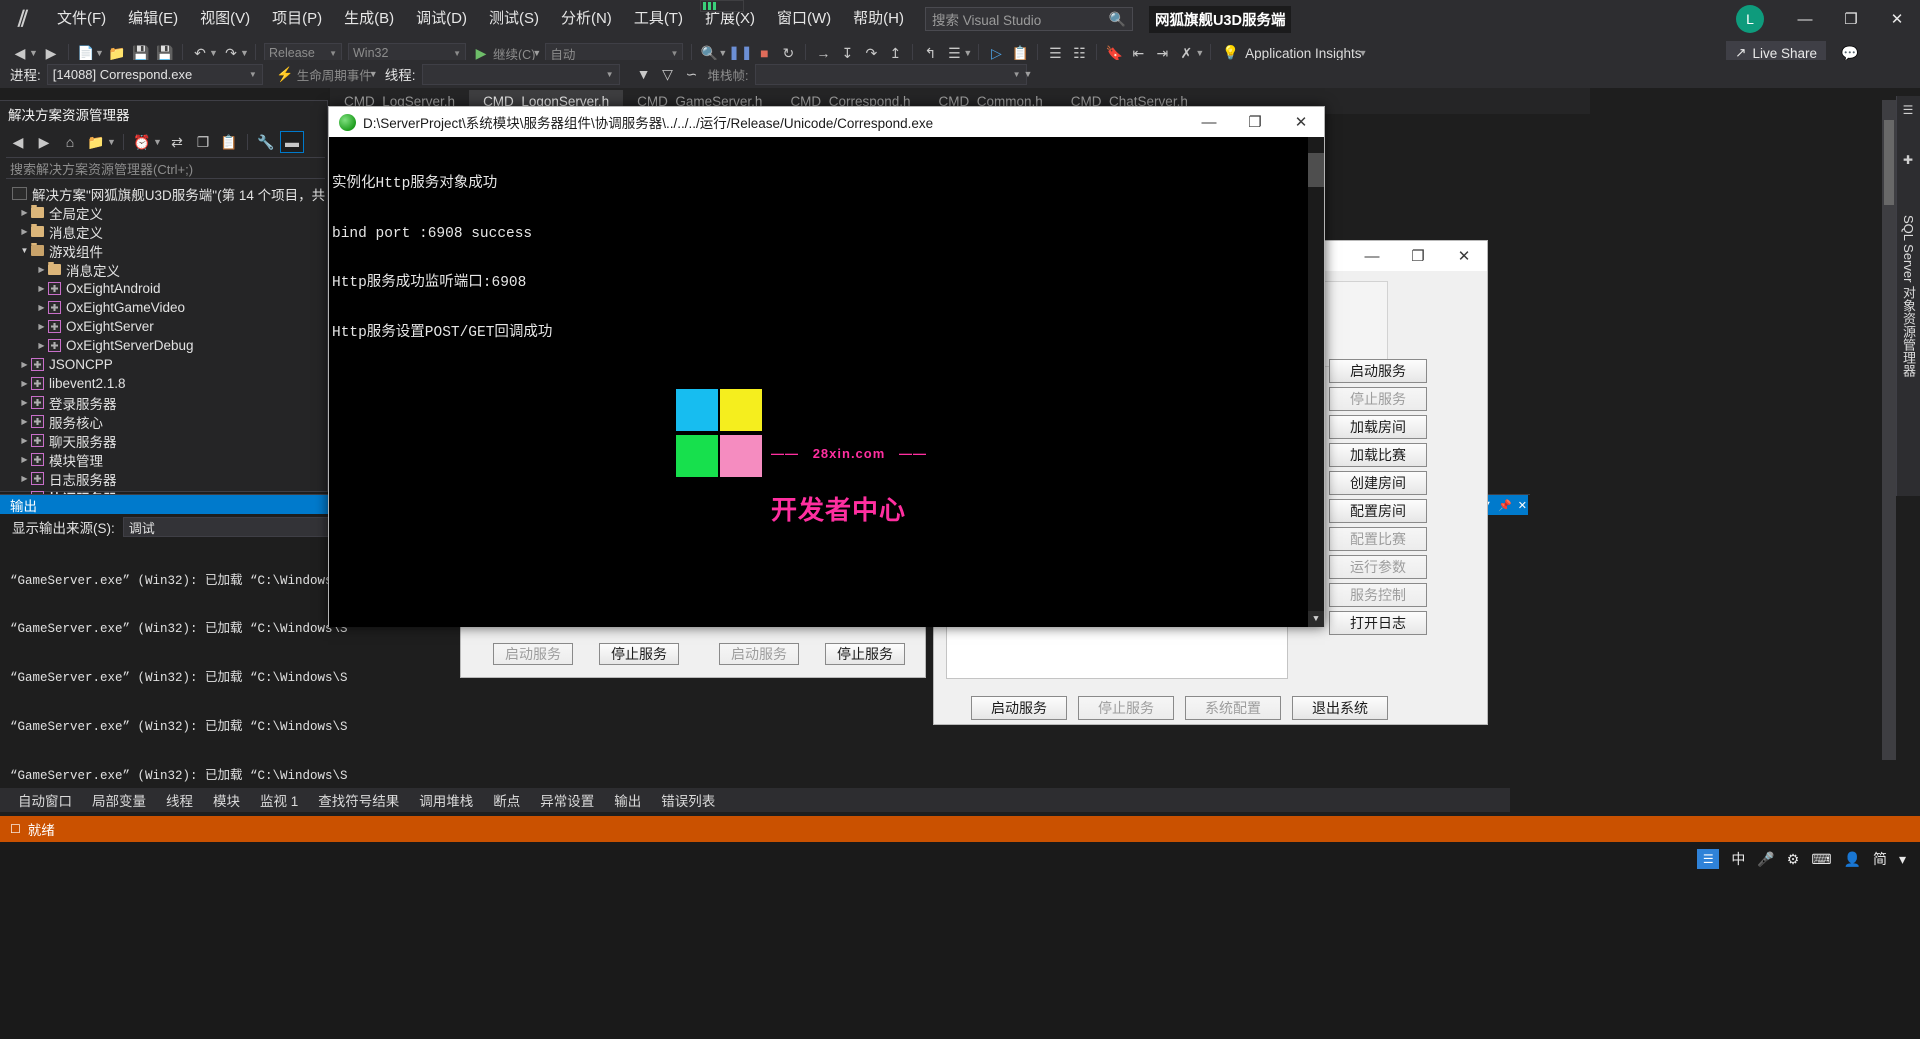  I want to click on tab-exception-settings: 异常设置, so click(567, 800).